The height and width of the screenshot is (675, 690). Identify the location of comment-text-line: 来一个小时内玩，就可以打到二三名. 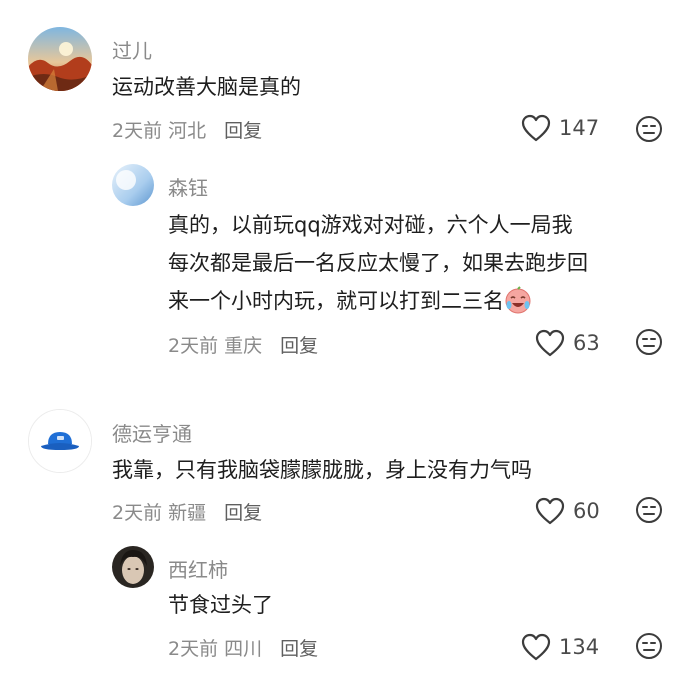
(350, 301).